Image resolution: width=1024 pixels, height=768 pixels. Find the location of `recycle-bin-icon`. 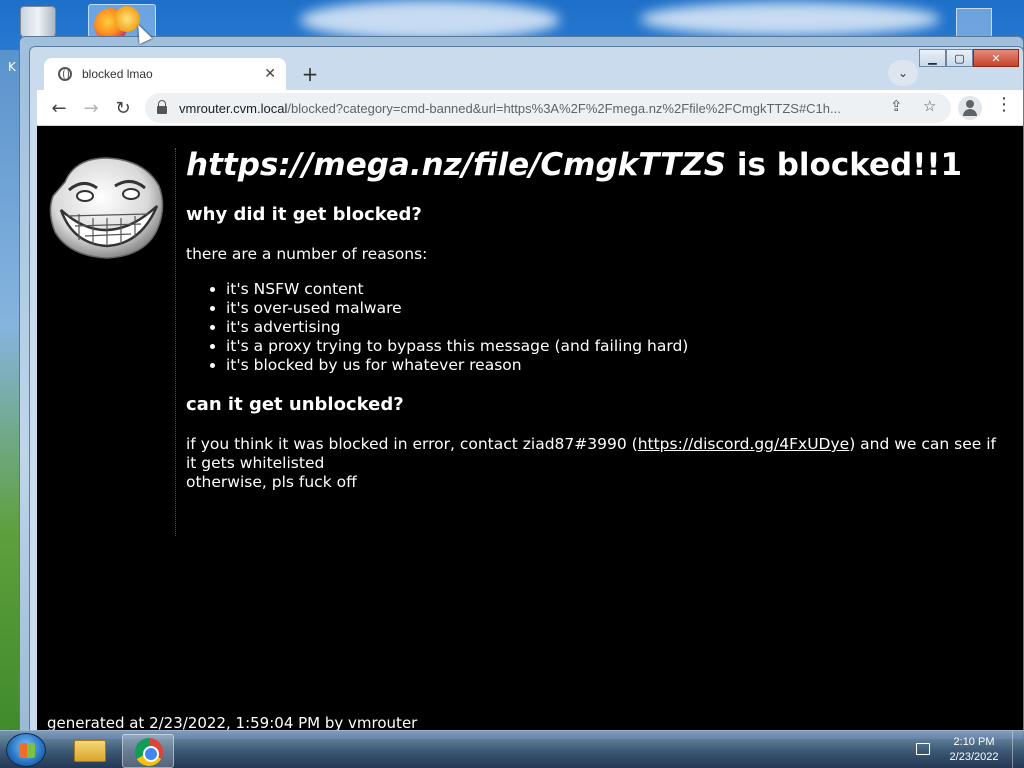

recycle-bin-icon is located at coordinates (38, 23).